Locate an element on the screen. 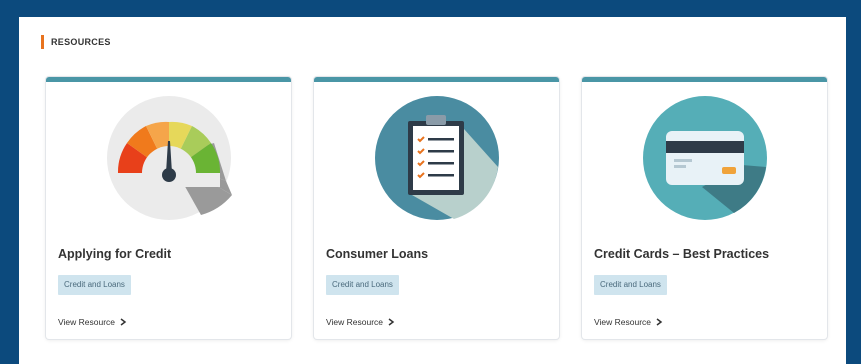  card-title: Credit Cards – Best Practices is located at coordinates (681, 254).